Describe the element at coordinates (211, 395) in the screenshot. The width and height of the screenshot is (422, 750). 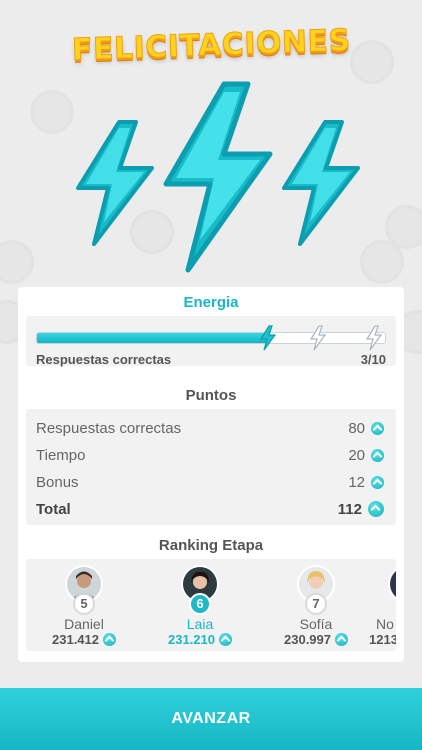
I see `points-title: Puntos` at that location.